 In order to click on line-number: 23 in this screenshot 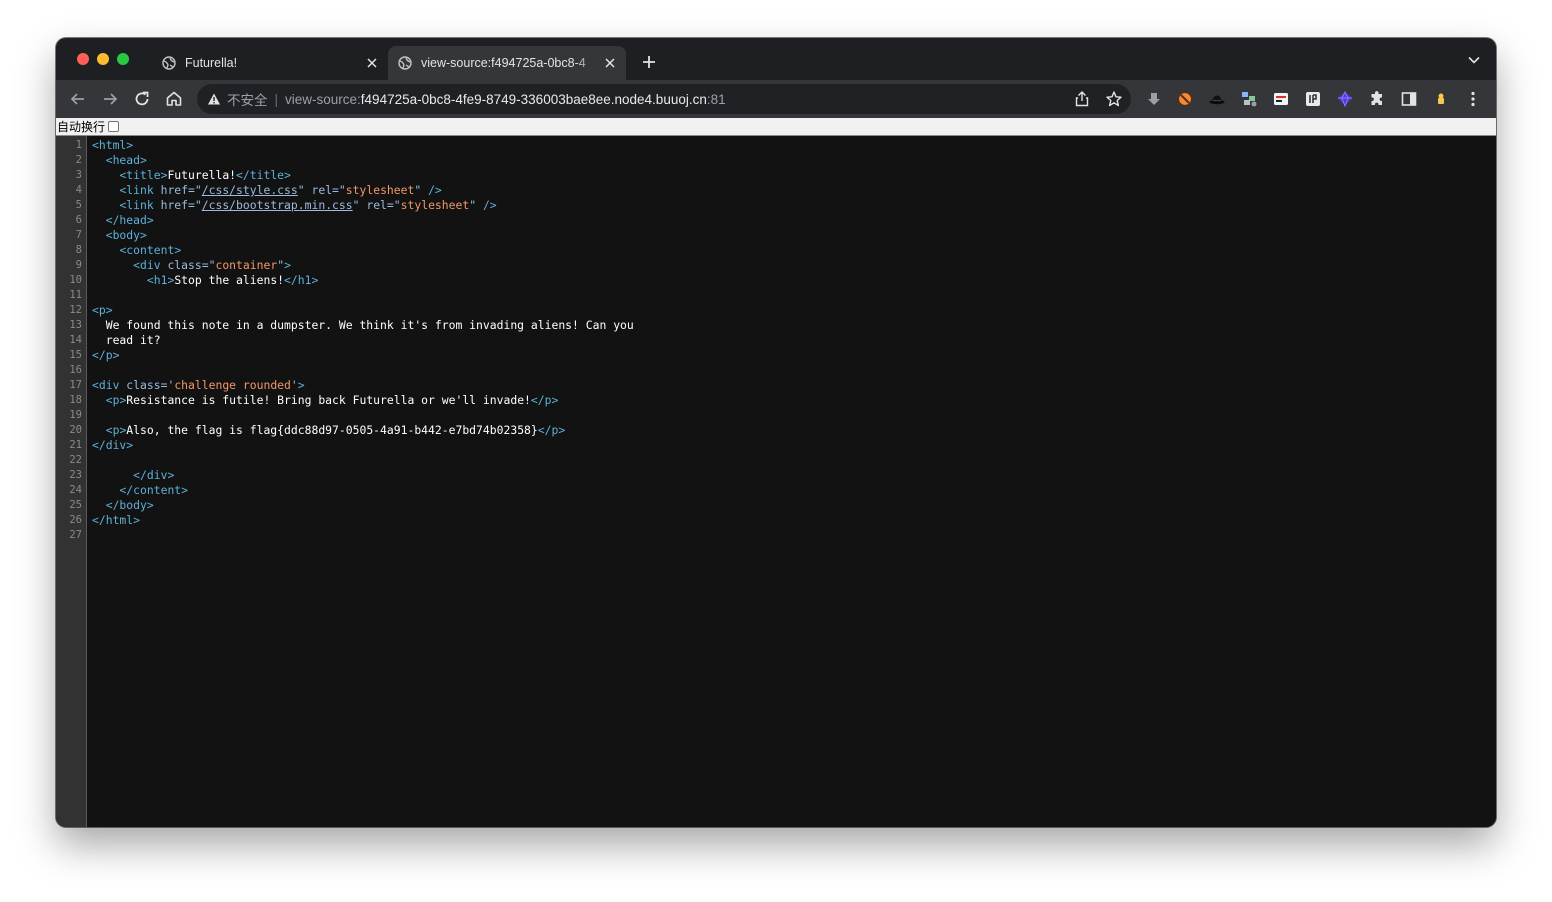, I will do `click(75, 475)`.